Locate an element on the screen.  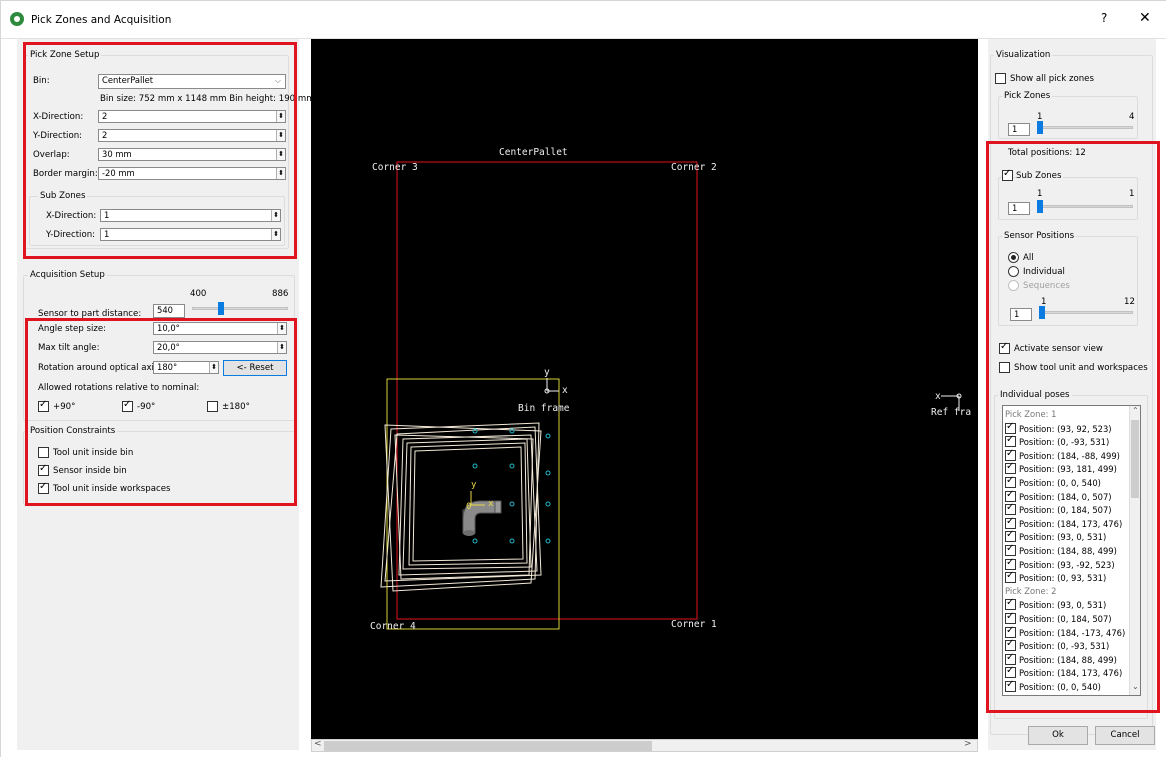
sub-x-direction-spinbox: 1 ⬍ is located at coordinates (190, 215).